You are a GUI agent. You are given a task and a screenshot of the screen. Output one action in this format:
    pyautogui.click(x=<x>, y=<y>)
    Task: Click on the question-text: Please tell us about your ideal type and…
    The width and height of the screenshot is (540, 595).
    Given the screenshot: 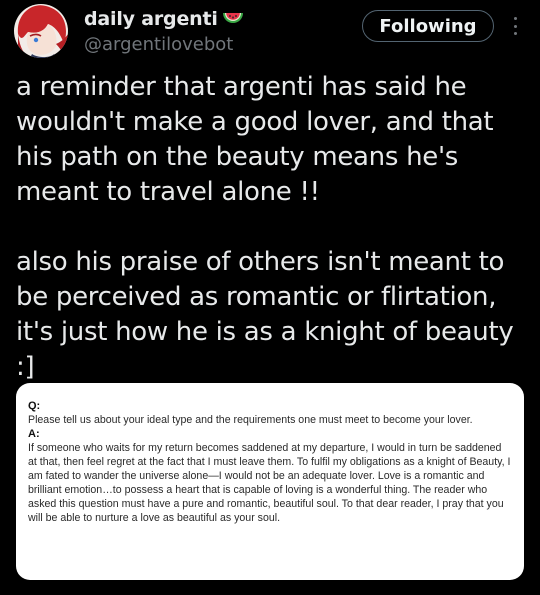 What is the action you would take?
    pyautogui.click(x=250, y=420)
    